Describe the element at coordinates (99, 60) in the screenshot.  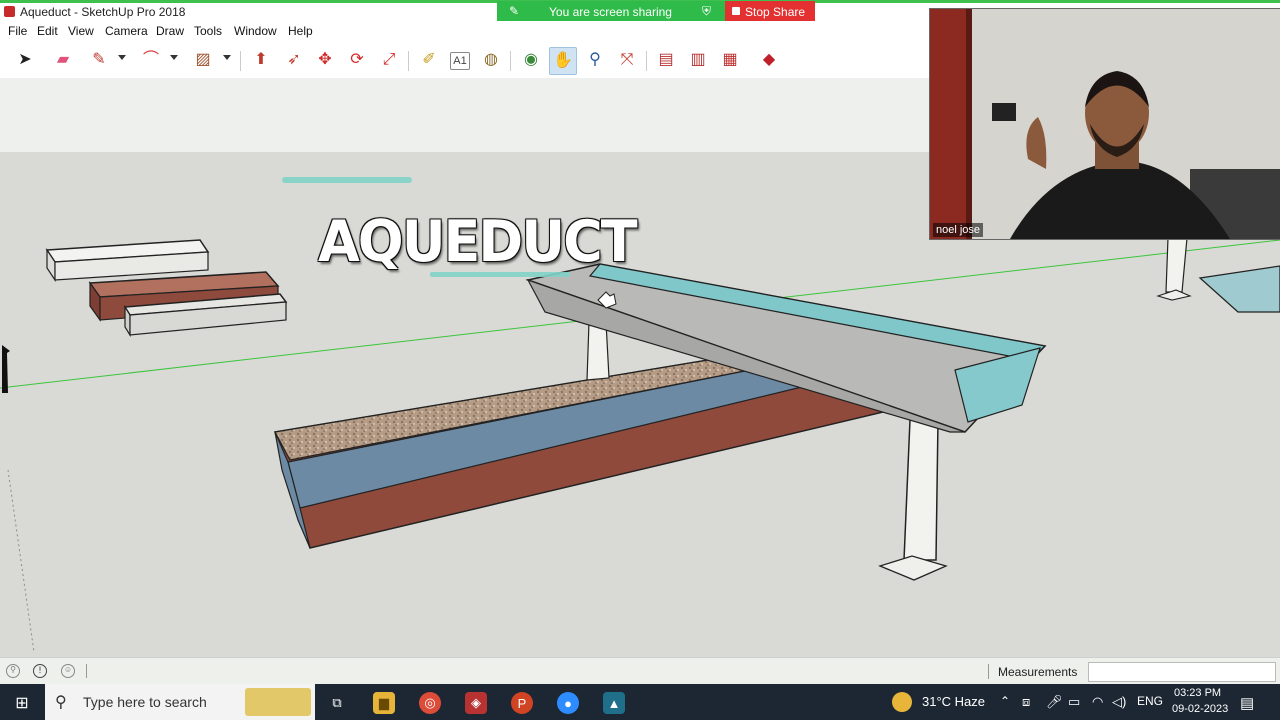
I see `pencil-line-tool-icon: ✎` at that location.